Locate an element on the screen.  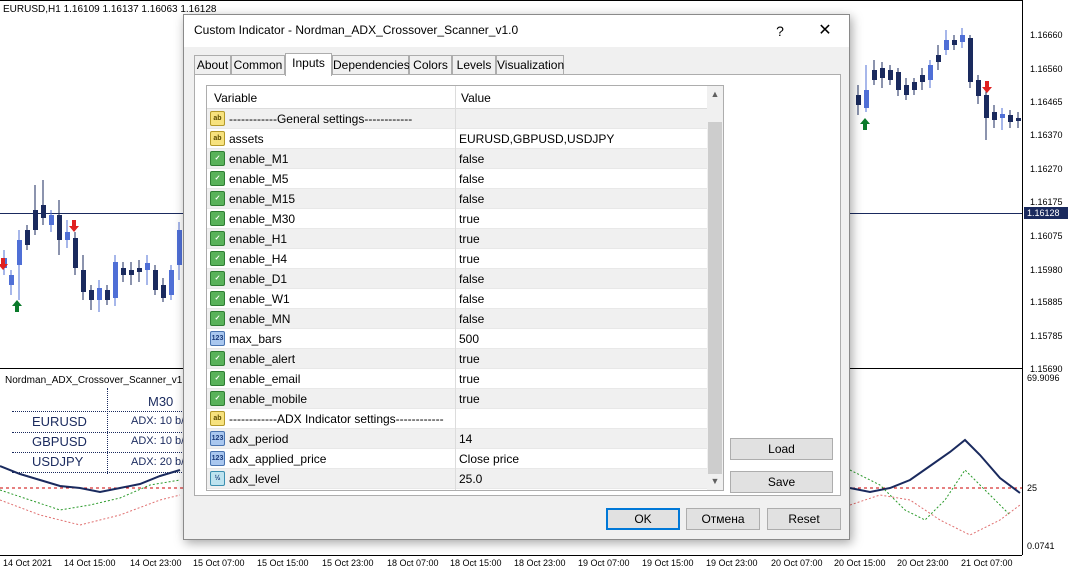
price-label: 1.15785 is located at coordinates (1046, 336).